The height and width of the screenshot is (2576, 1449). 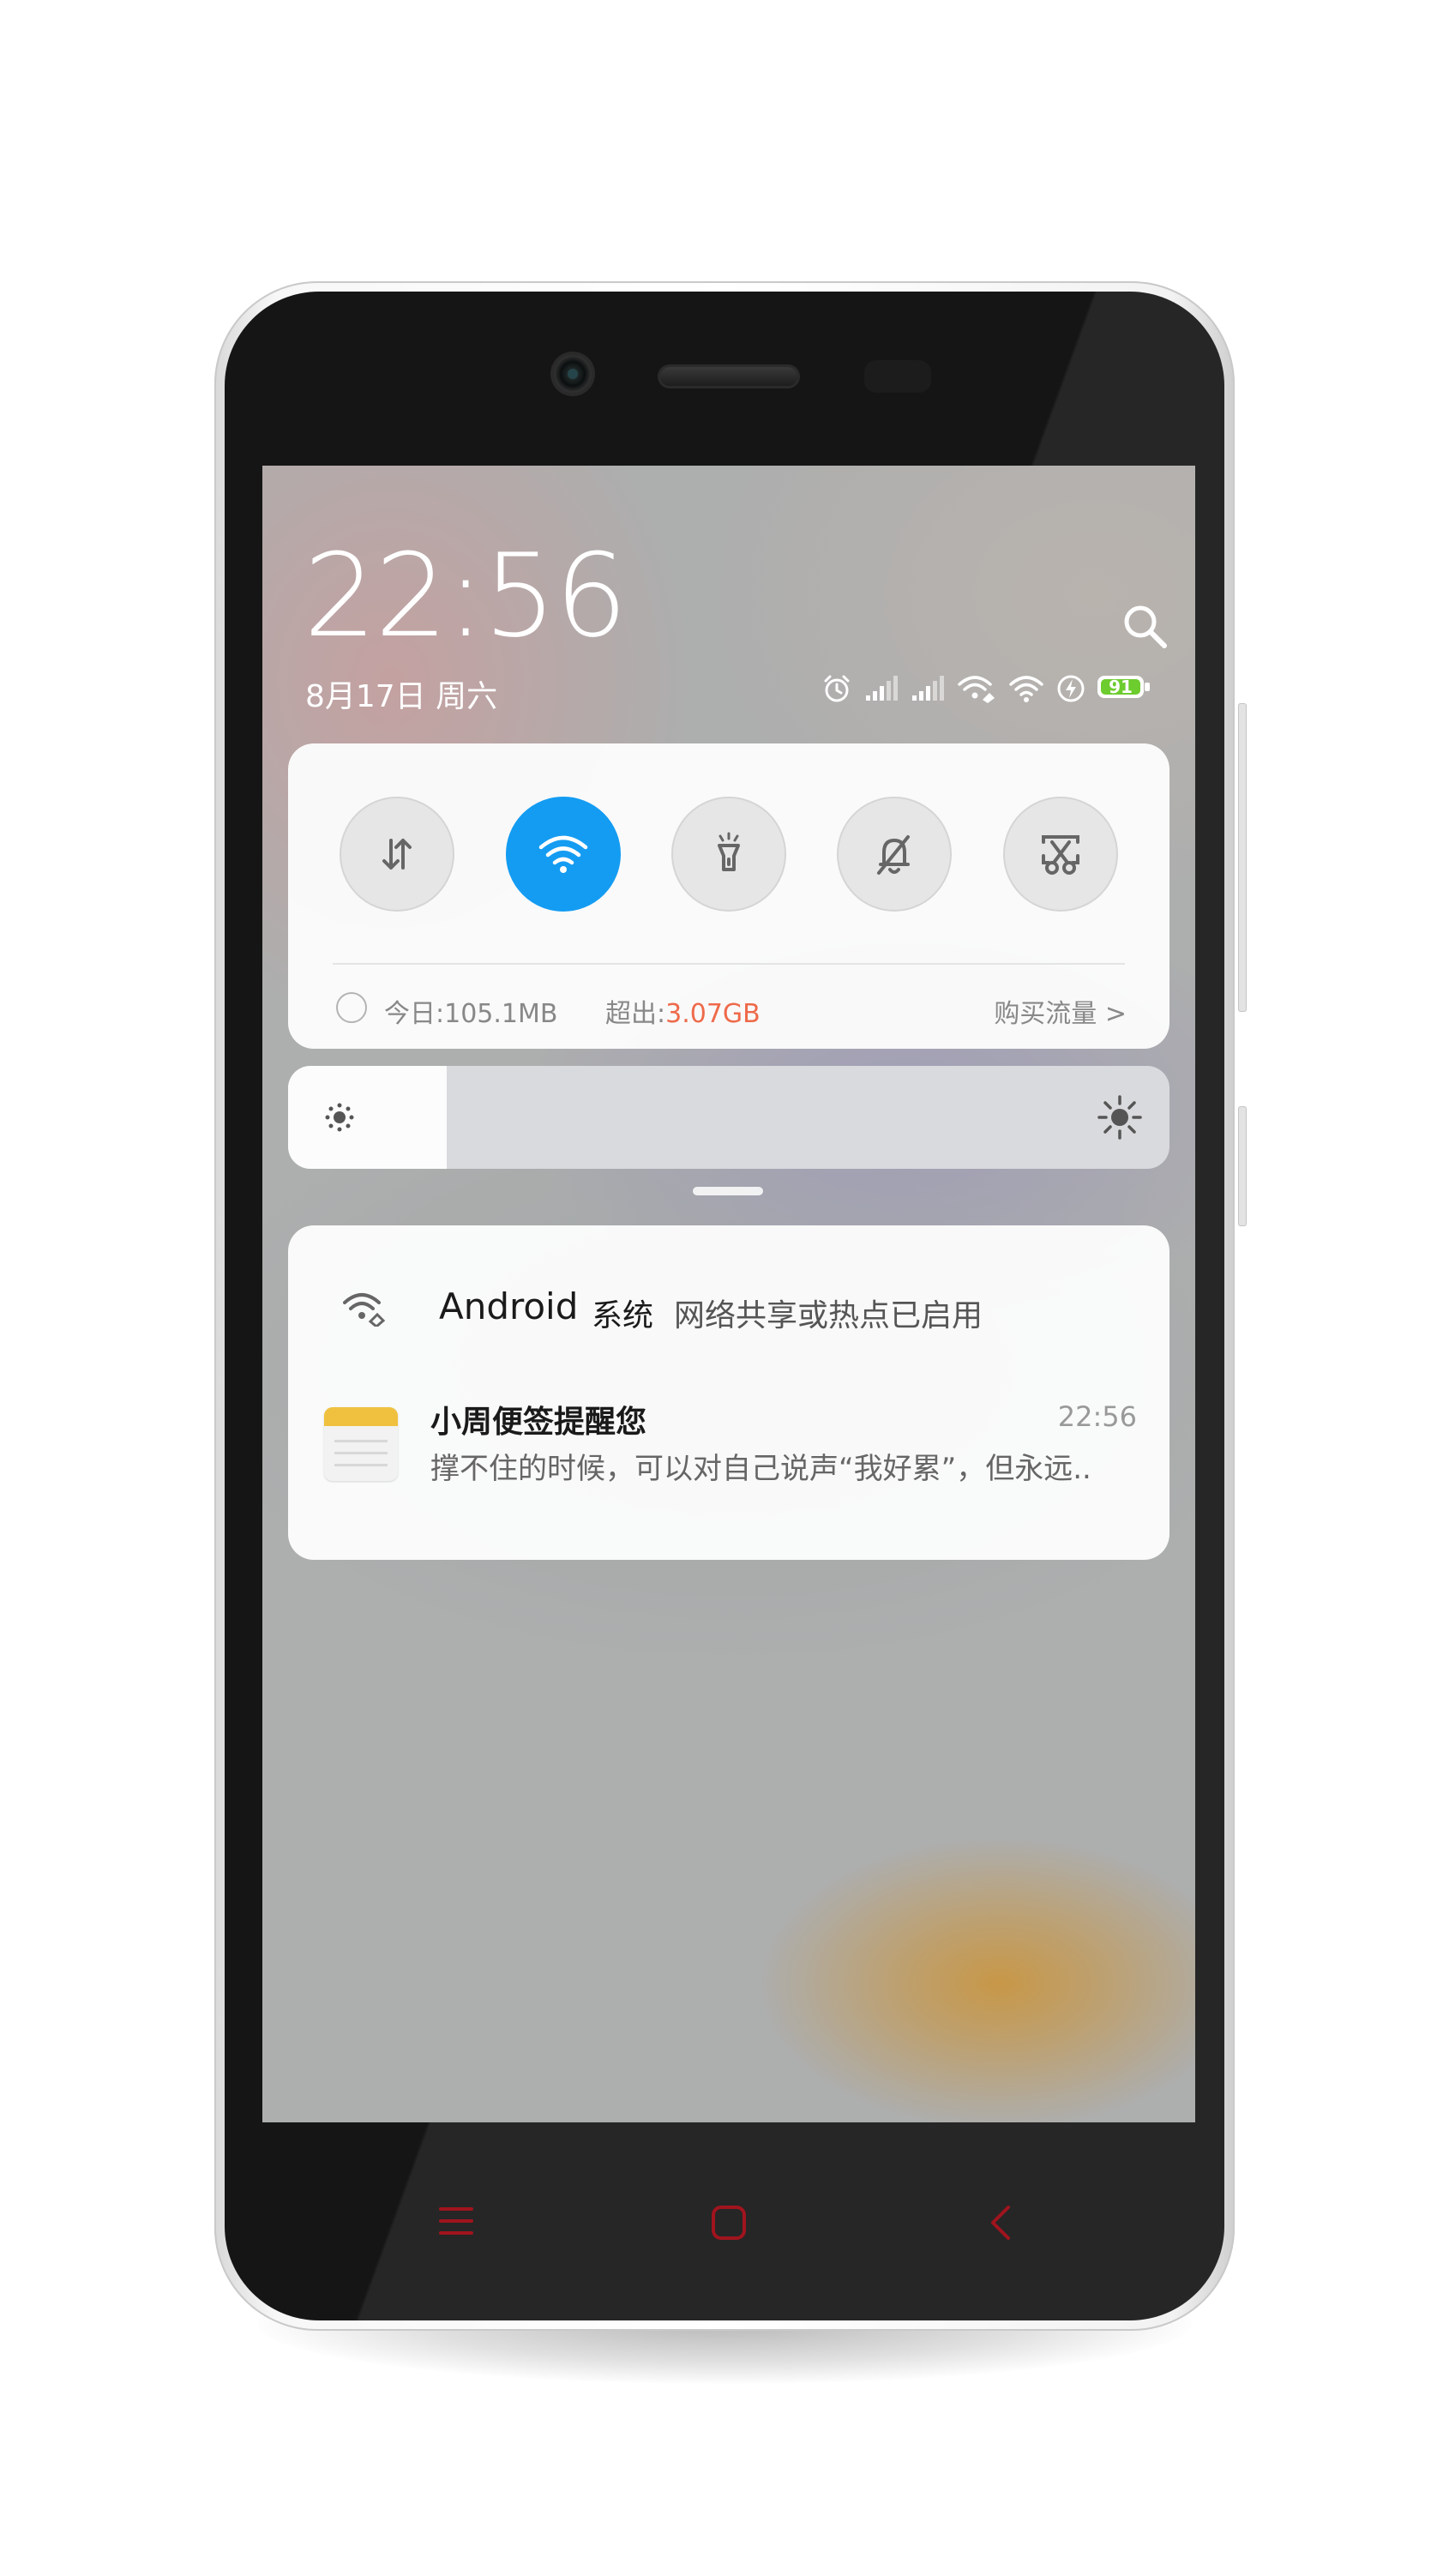 I want to click on mobile-data-toggle, so click(x=397, y=854).